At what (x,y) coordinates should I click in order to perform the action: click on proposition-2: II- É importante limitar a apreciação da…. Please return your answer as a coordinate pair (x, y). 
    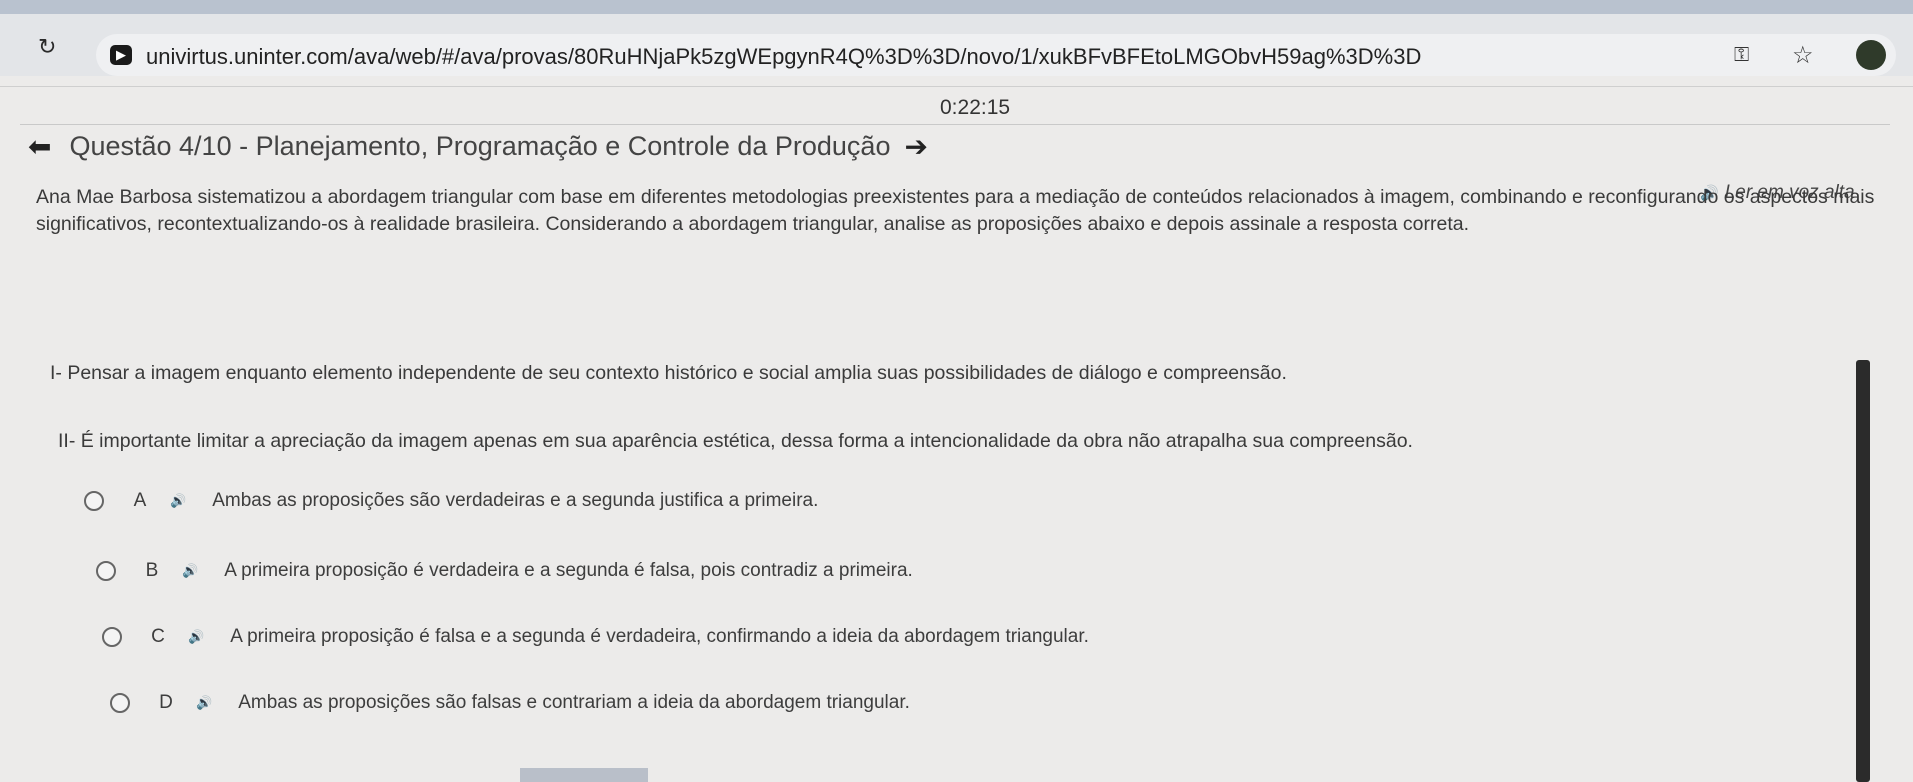
    Looking at the image, I should click on (735, 441).